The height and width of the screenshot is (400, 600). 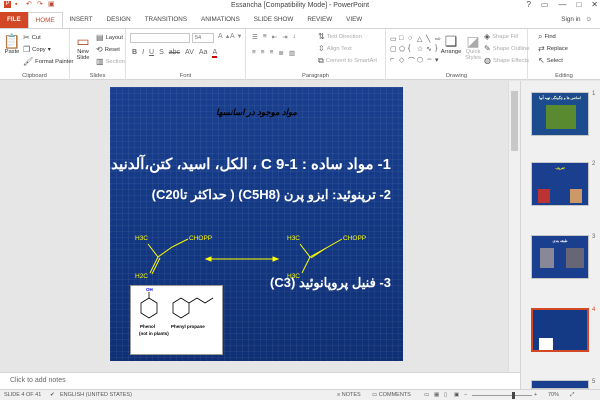 What do you see at coordinates (560, 114) in the screenshot?
I see `thumbnail-slide-1: اسانس ها و چگونگی تهیه آنها` at bounding box center [560, 114].